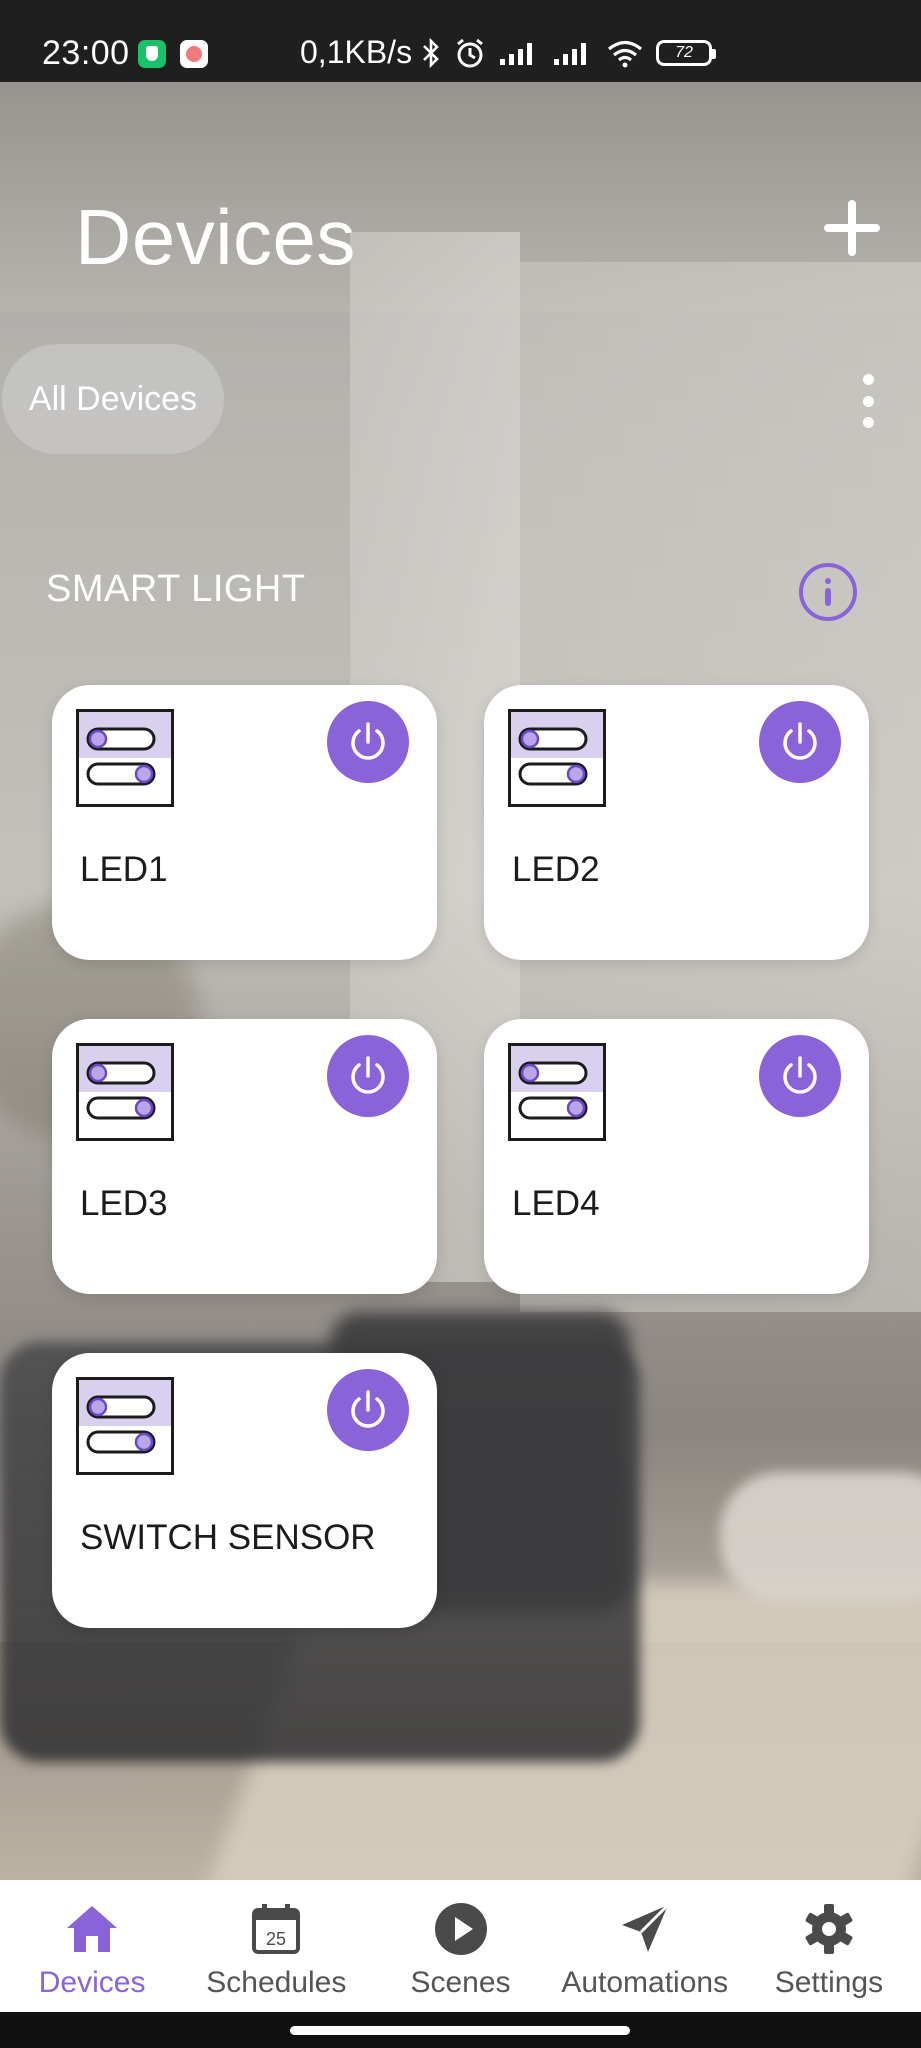 Image resolution: width=921 pixels, height=2048 pixels. I want to click on alarm-icon, so click(470, 53).